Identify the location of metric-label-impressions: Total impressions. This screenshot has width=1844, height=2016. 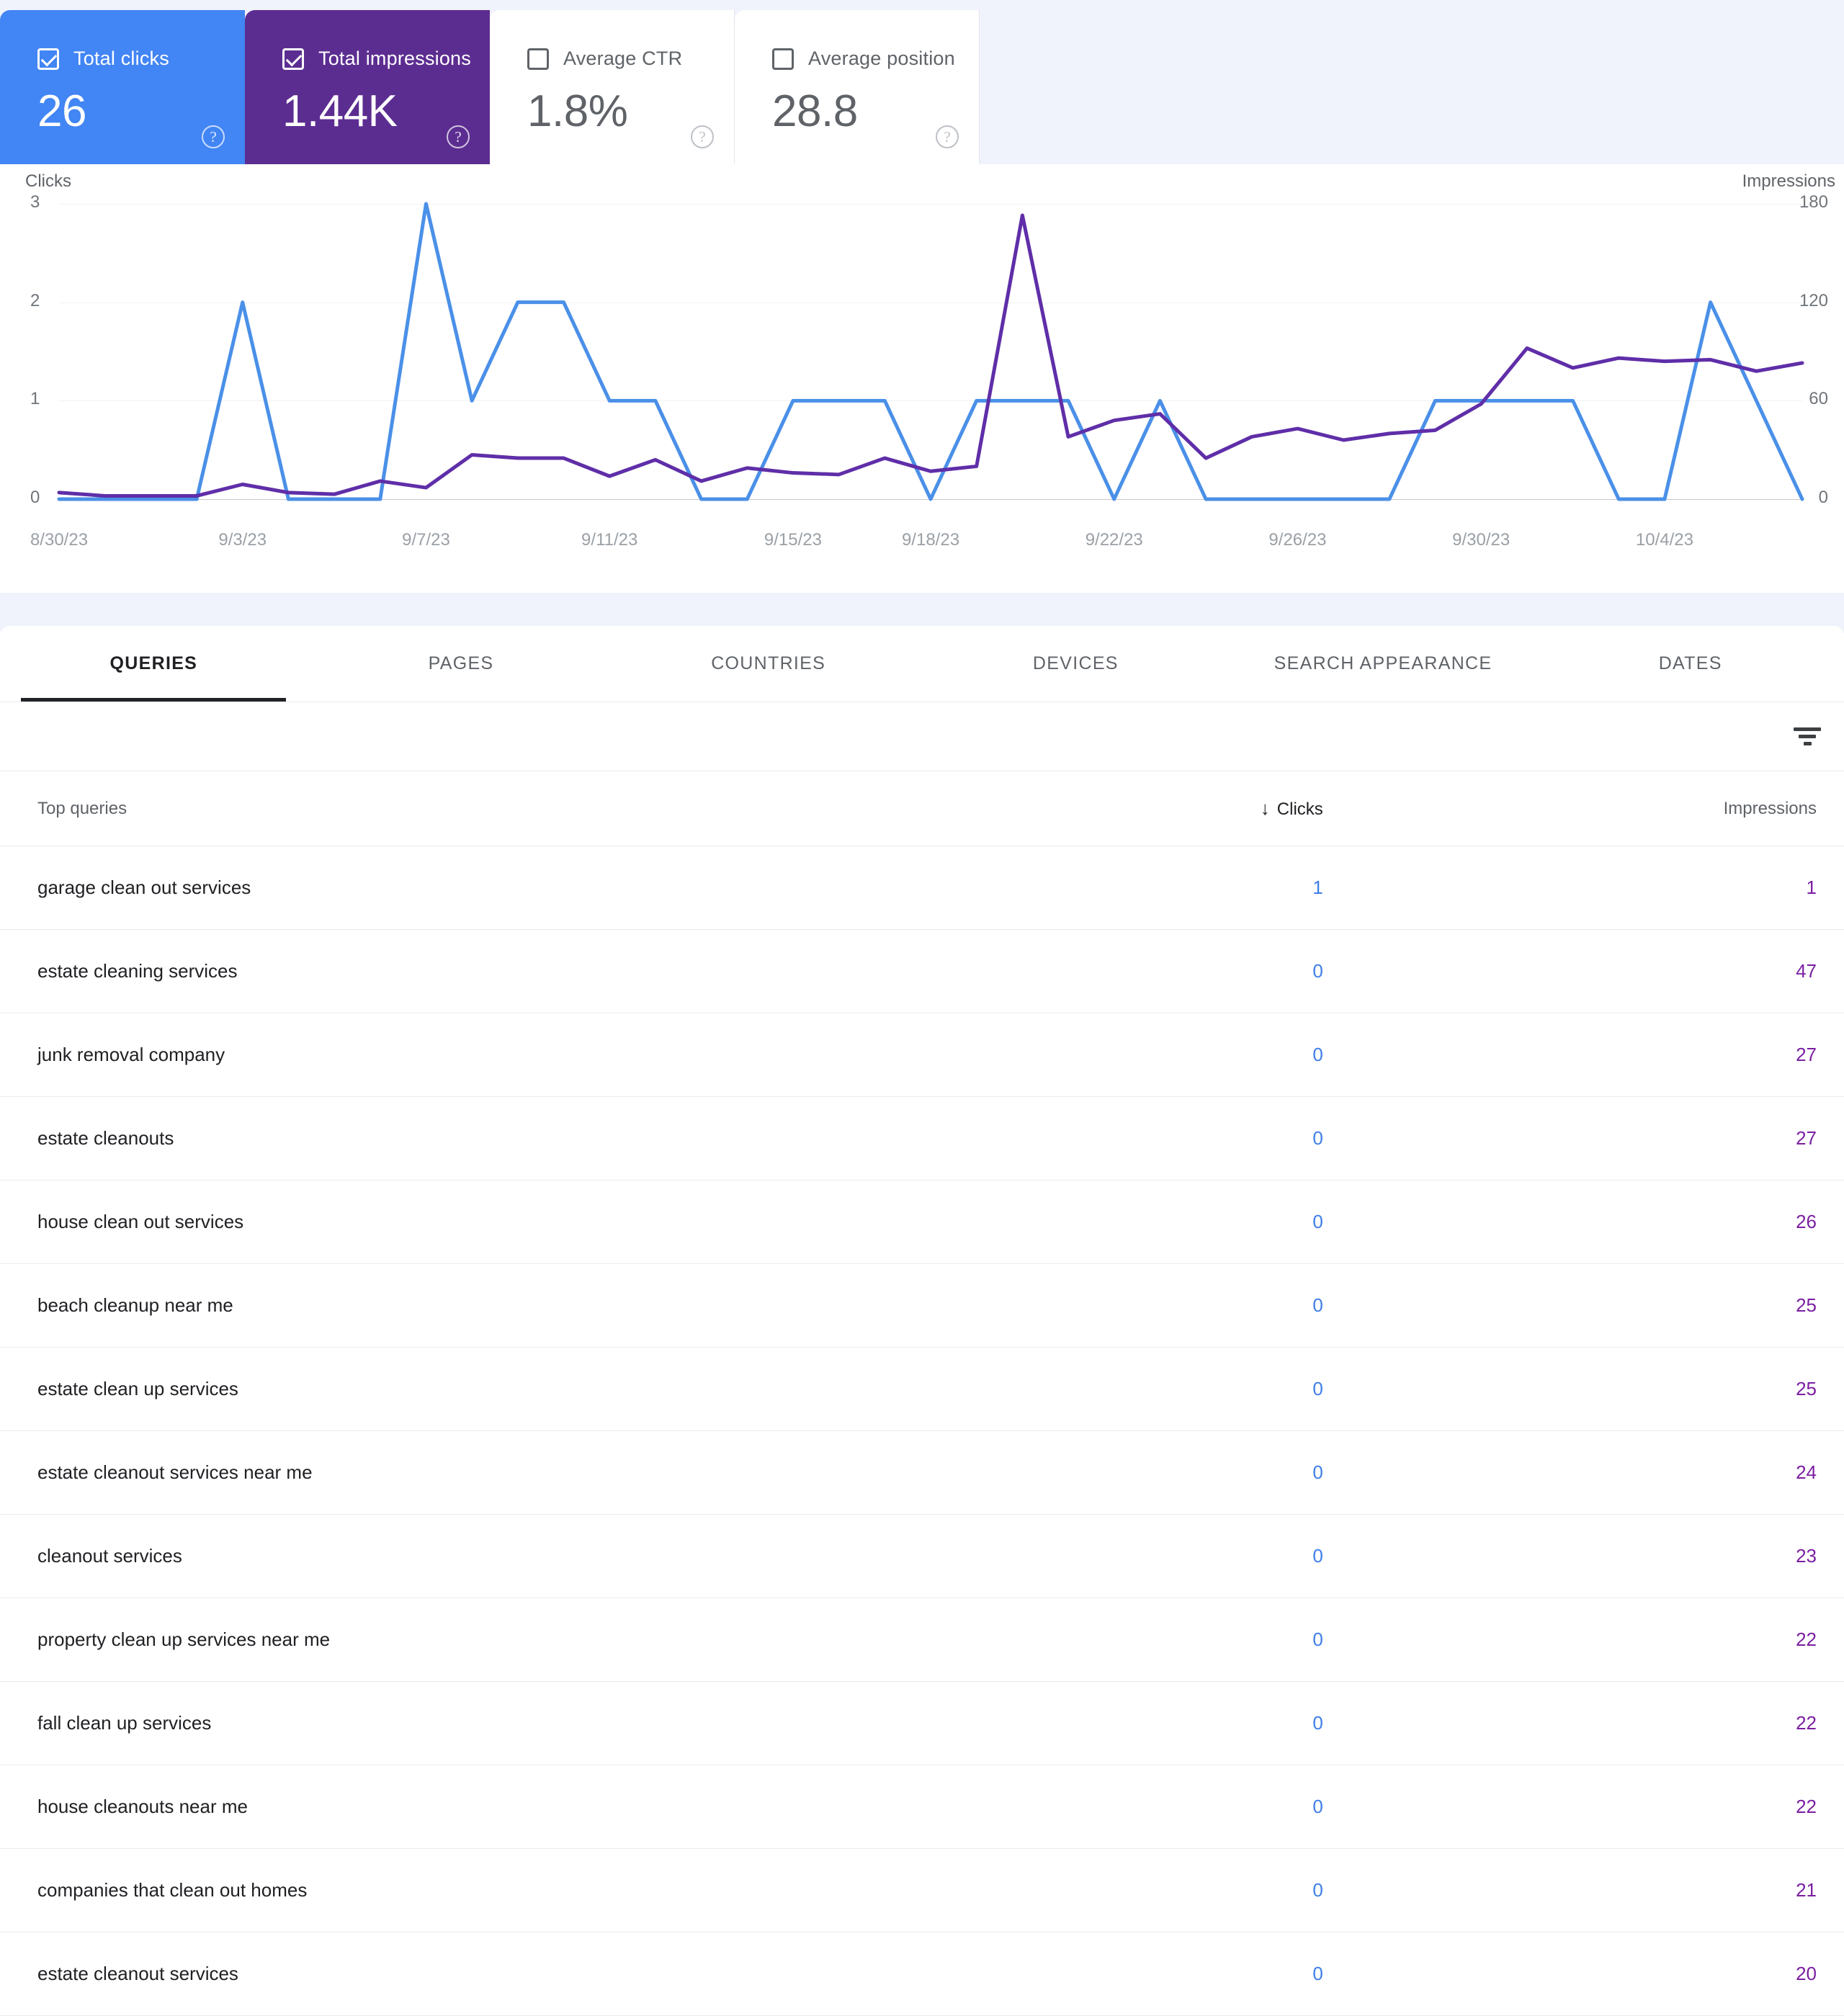
(395, 59).